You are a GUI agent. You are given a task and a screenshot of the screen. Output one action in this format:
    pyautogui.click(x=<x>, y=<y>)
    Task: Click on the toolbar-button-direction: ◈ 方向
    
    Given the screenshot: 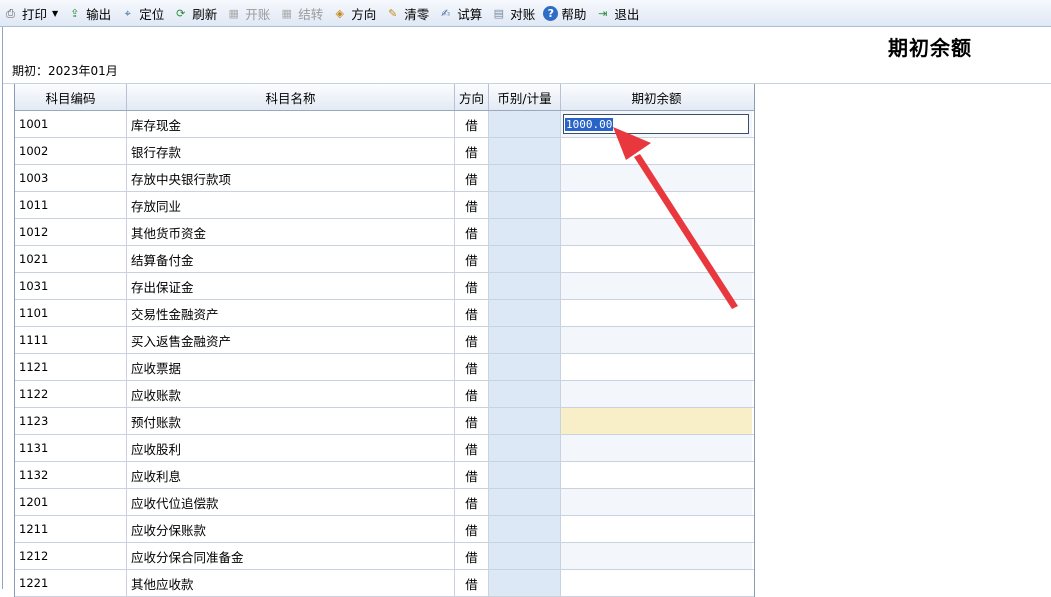 What is the action you would take?
    pyautogui.click(x=354, y=13)
    